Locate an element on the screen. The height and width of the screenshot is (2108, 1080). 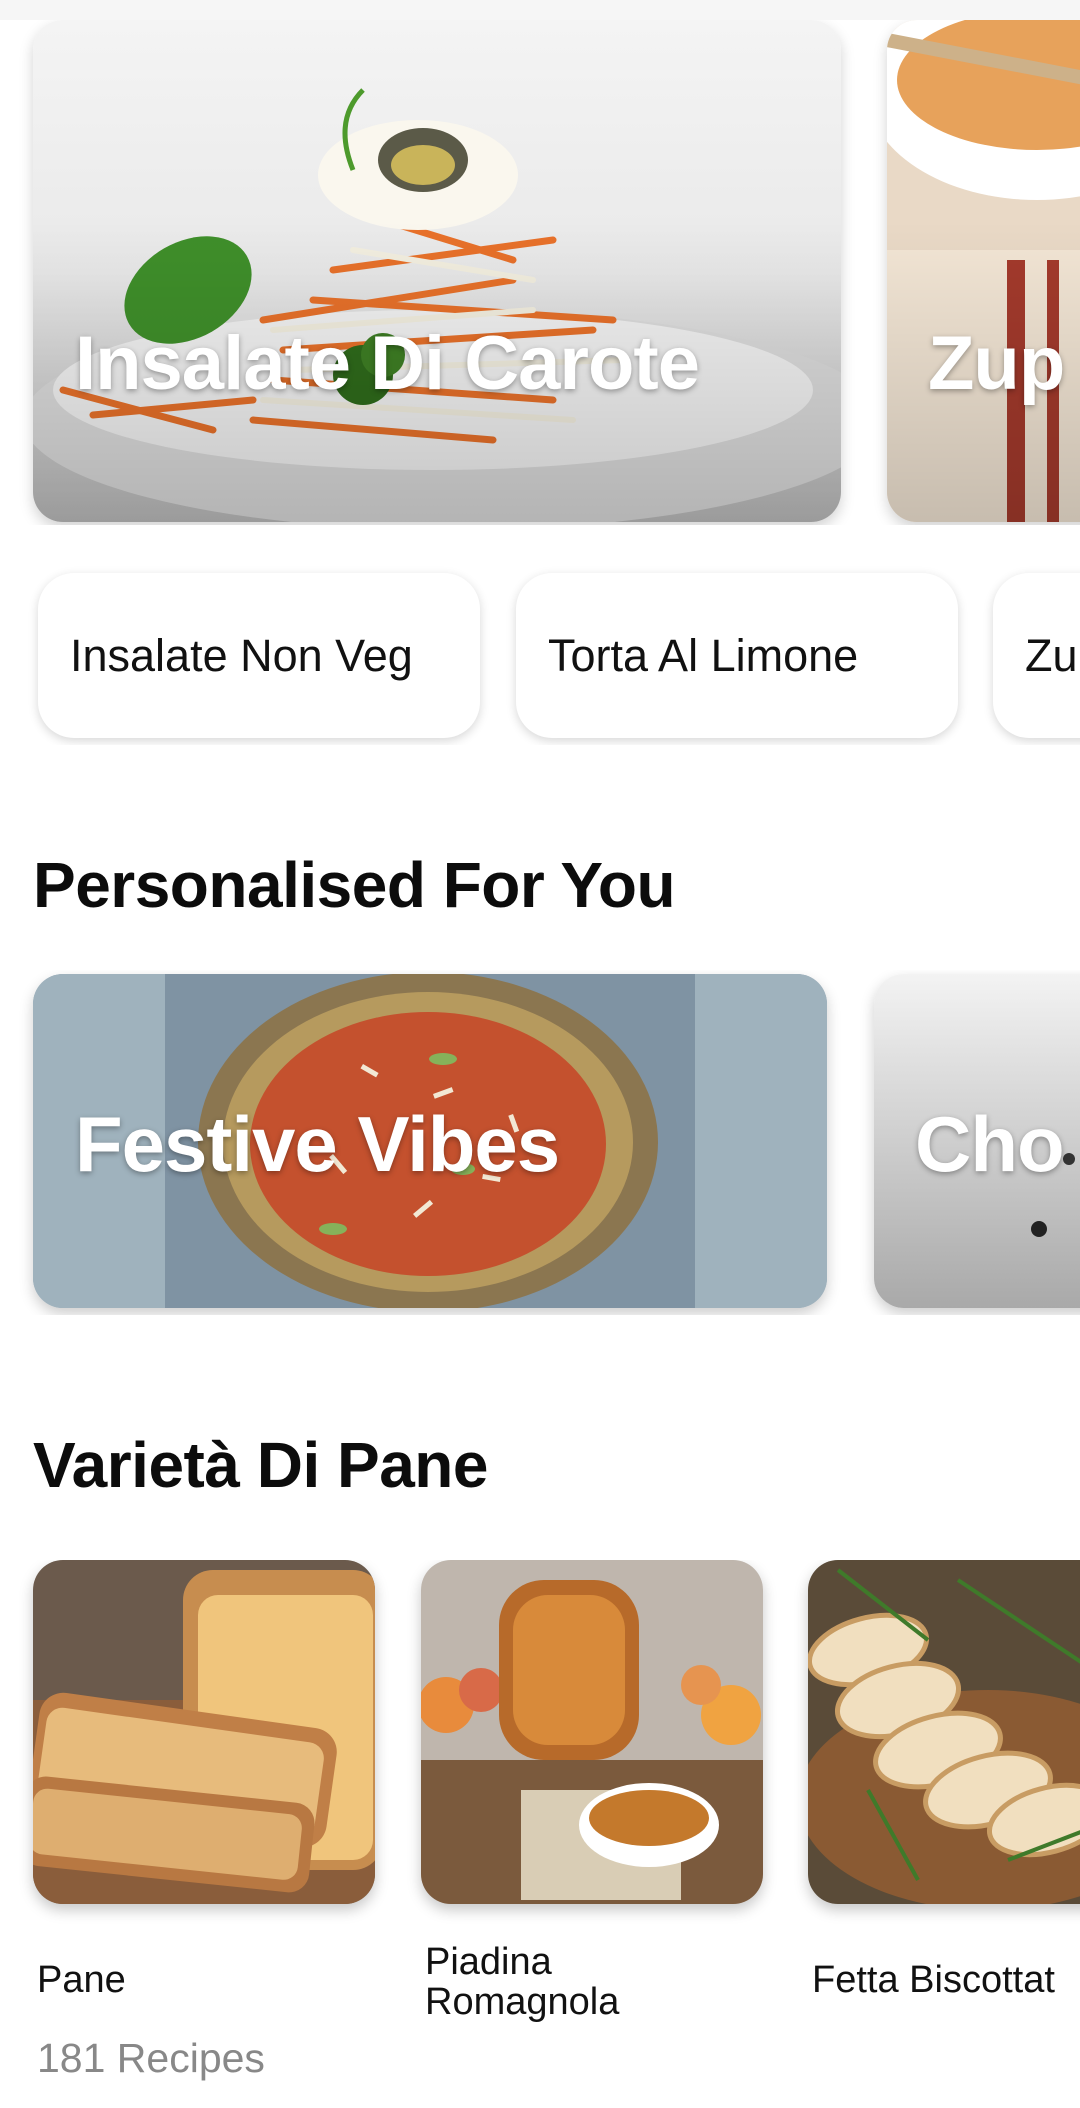
jam-jar-image is located at coordinates (592, 1732).